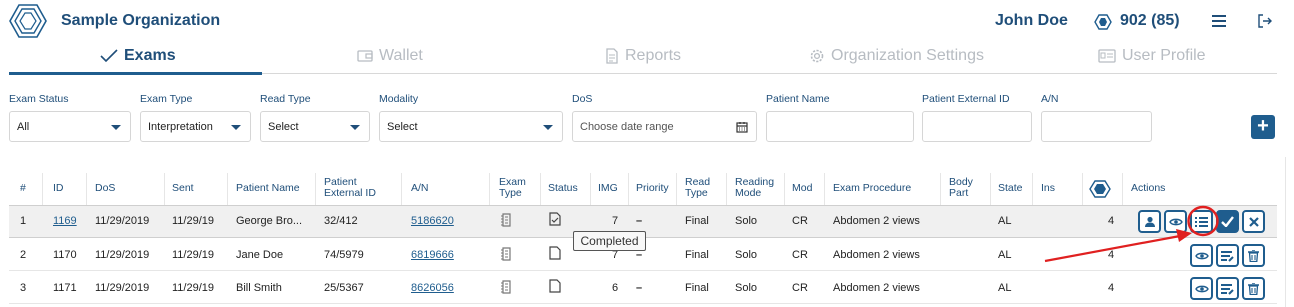 The width and height of the screenshot is (1294, 307). Describe the element at coordinates (65, 221) in the screenshot. I see `row-id-link: 1169` at that location.